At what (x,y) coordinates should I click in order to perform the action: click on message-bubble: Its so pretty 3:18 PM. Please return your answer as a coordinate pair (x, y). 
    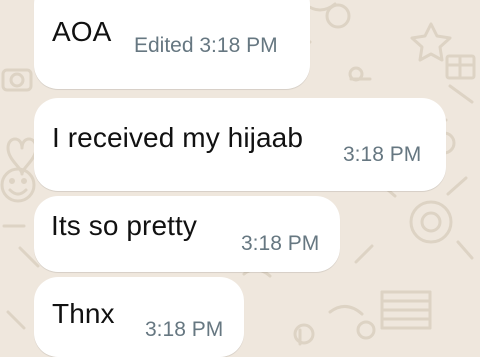
    Looking at the image, I should click on (187, 234).